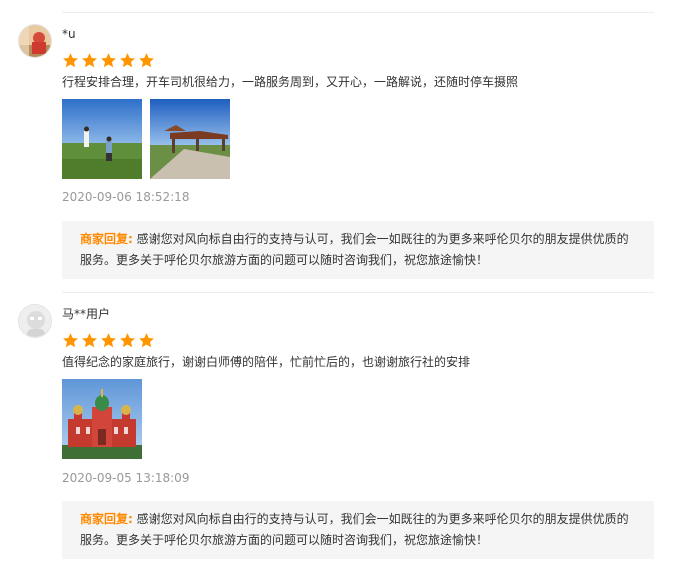 The image size is (674, 567). Describe the element at coordinates (69, 34) in the screenshot. I see `username: *u` at that location.